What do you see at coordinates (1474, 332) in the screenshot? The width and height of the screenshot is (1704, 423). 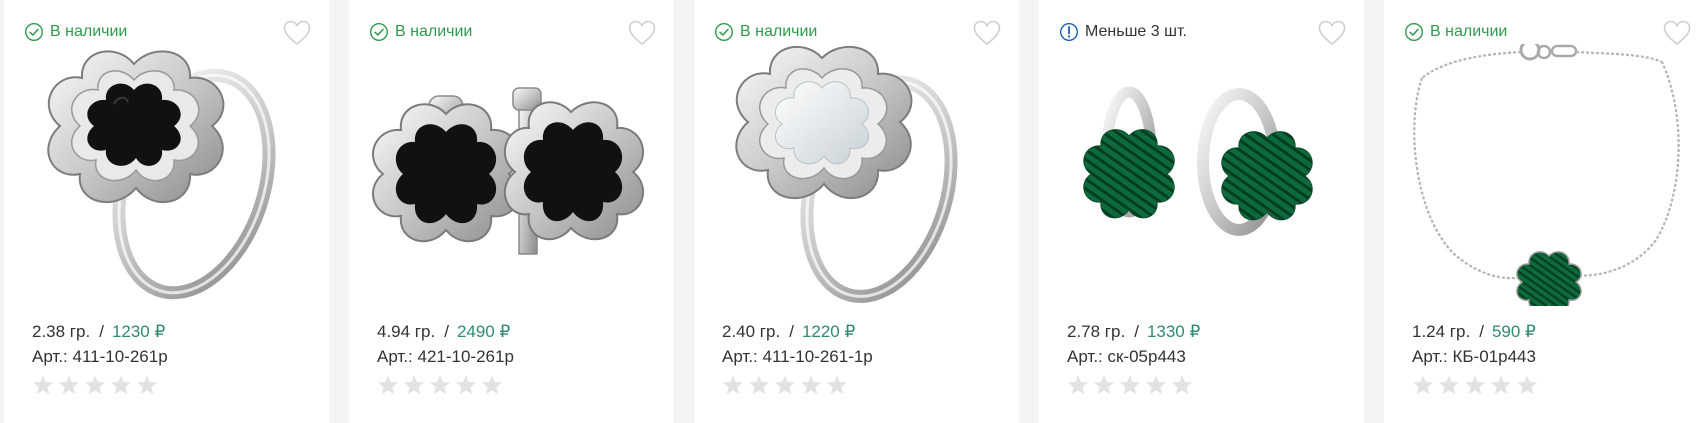 I see `price-line: 1.24 гр. / 590 ₽` at bounding box center [1474, 332].